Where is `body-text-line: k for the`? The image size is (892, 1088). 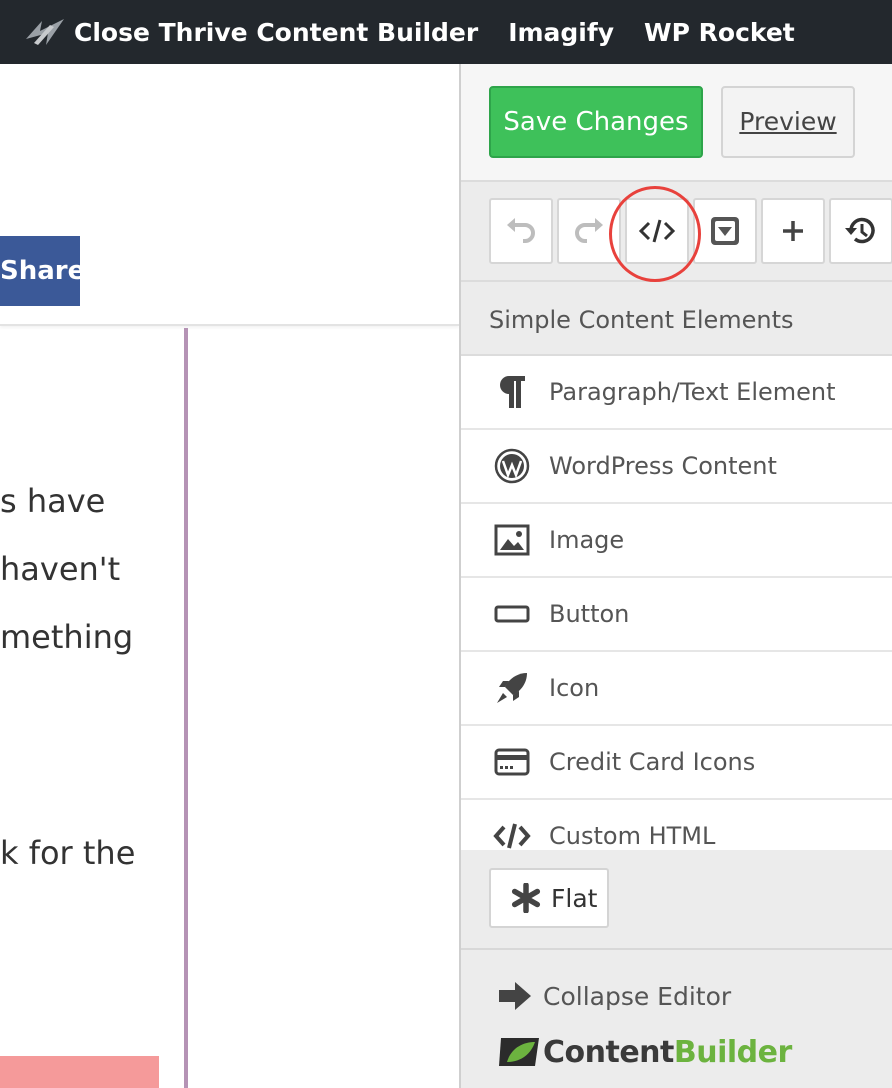
body-text-line: k for the is located at coordinates (68, 853).